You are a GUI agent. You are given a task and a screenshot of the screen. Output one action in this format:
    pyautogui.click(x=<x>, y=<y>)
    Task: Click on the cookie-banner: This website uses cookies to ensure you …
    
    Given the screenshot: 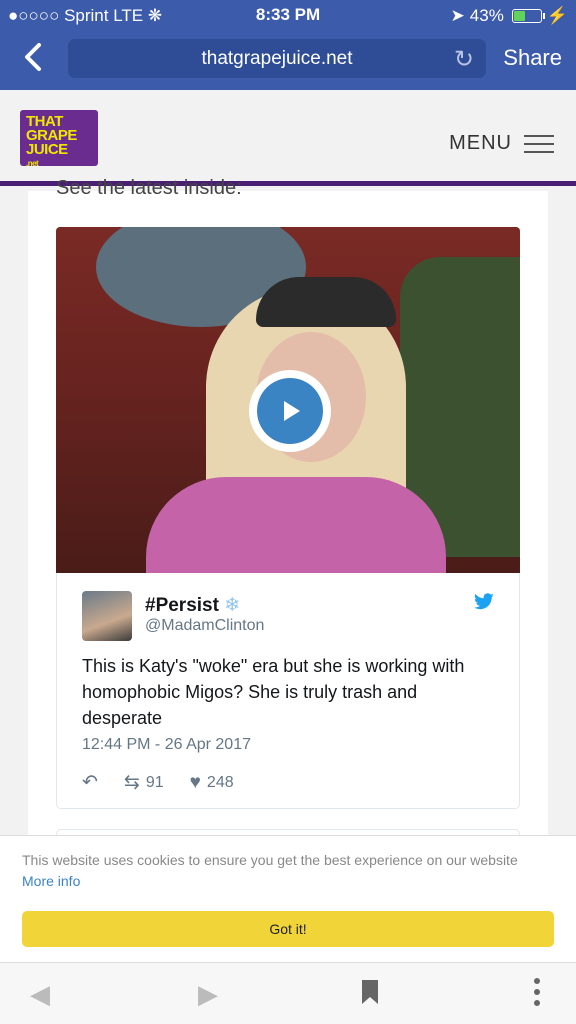 What is the action you would take?
    pyautogui.click(x=288, y=899)
    